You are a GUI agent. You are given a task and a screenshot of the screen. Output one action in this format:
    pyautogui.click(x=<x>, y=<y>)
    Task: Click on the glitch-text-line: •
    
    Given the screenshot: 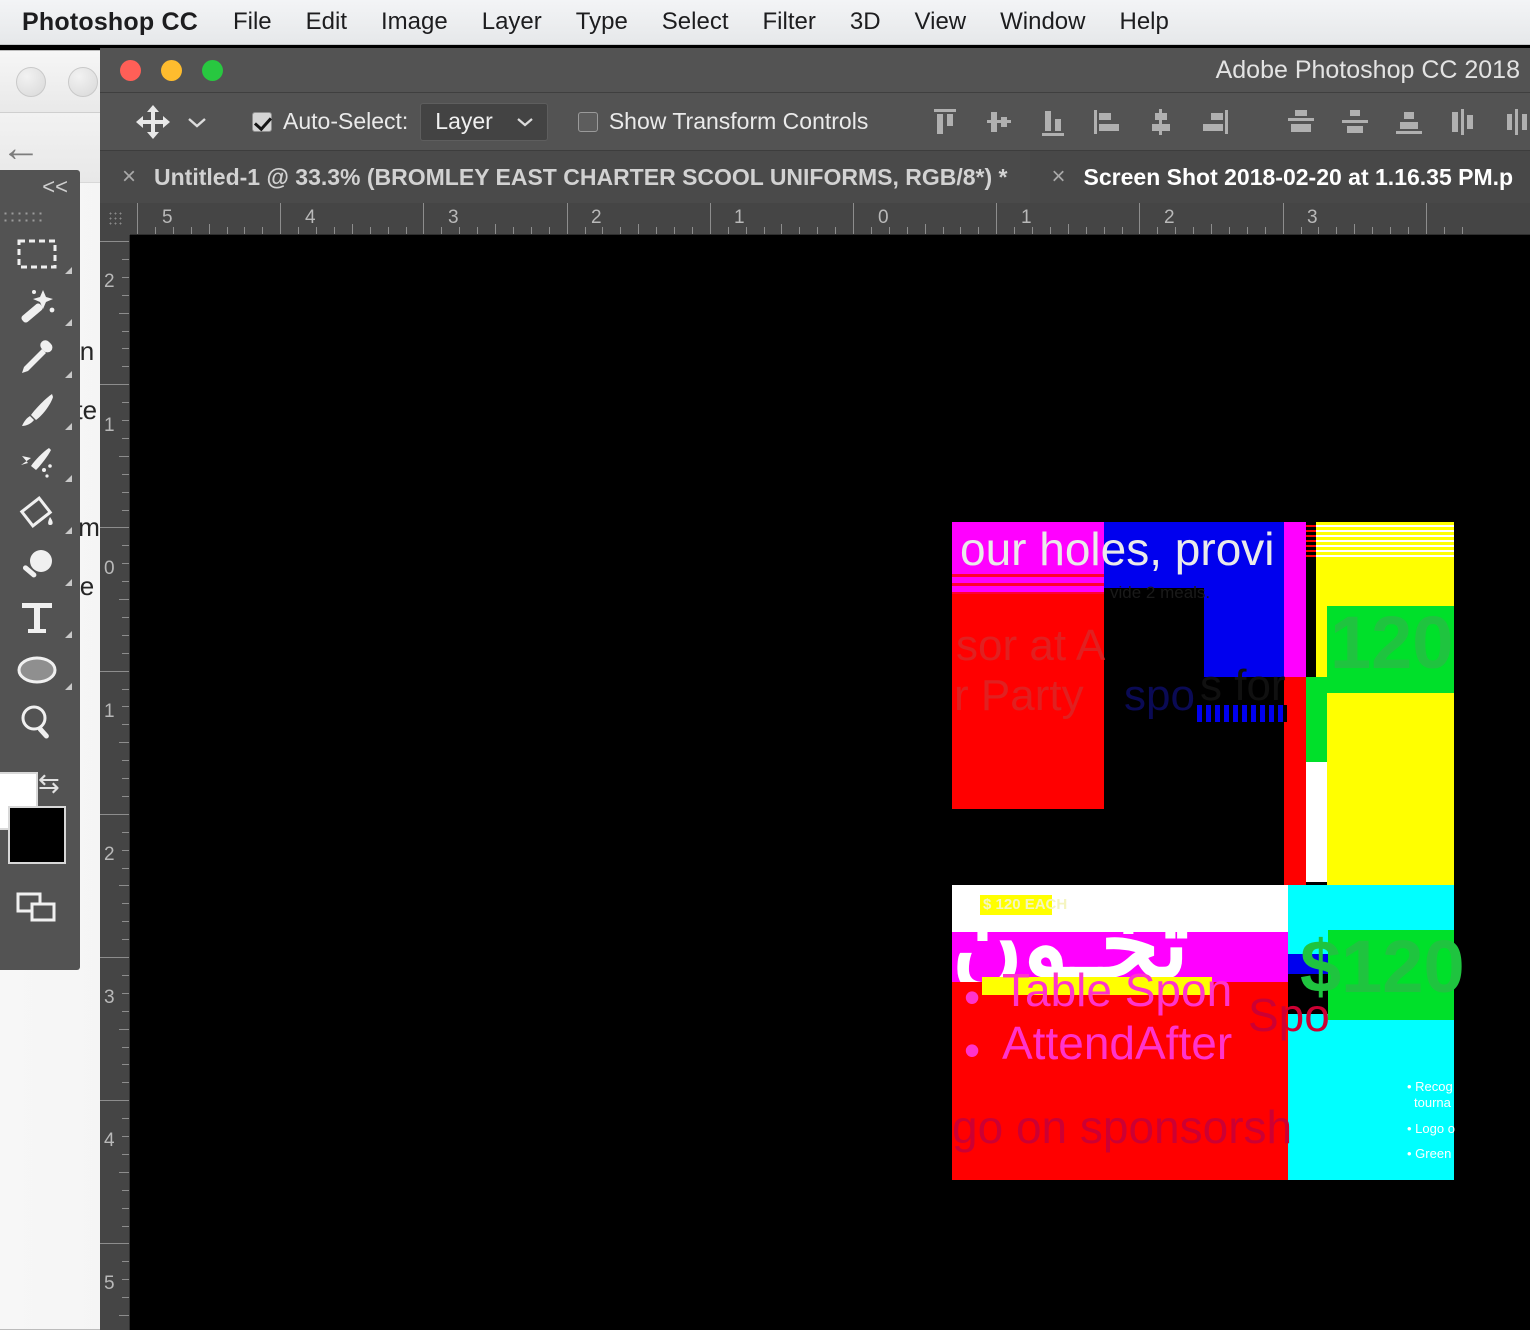 What is the action you would take?
    pyautogui.click(x=972, y=997)
    